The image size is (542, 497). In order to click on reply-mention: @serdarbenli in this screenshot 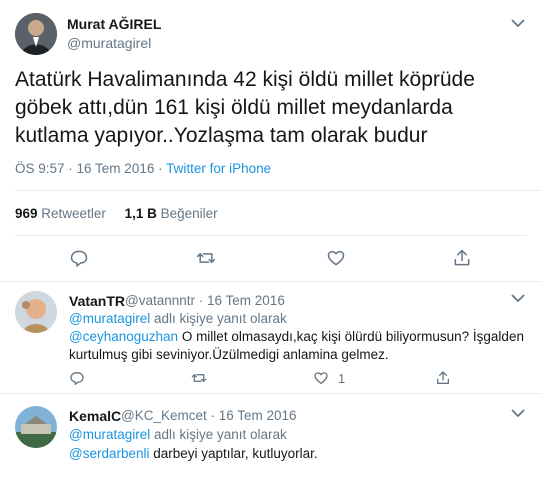, I will do `click(109, 453)`.